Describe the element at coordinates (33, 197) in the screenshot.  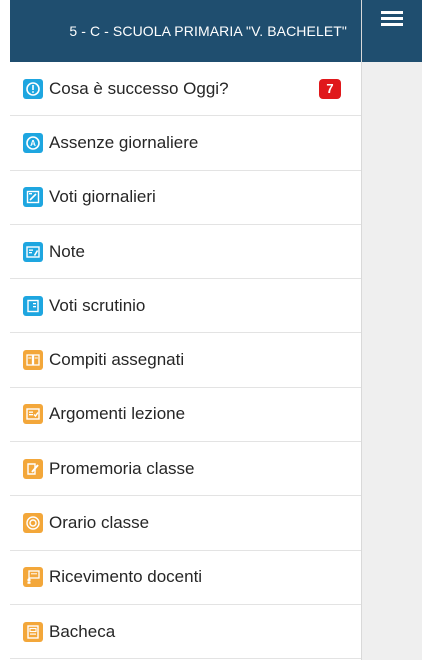
I see `grades-icon` at that location.